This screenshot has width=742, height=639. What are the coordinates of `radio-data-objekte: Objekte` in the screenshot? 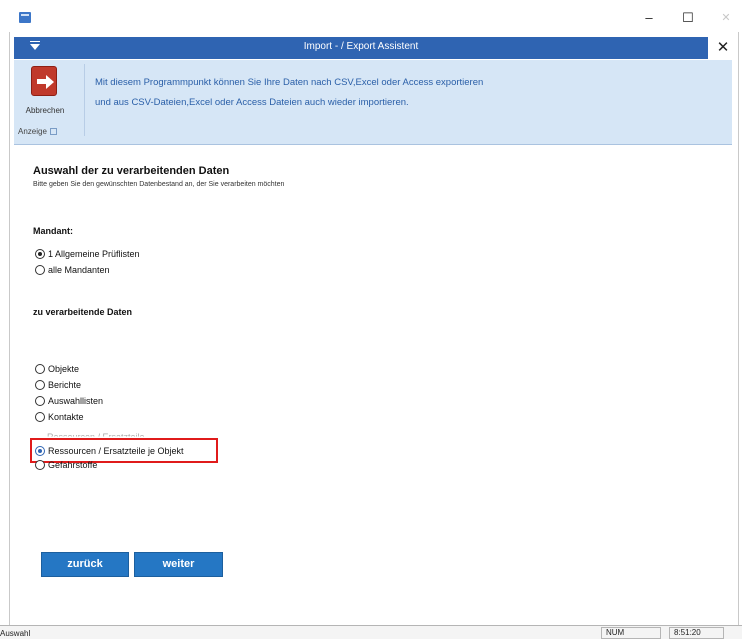 It's located at (57, 369).